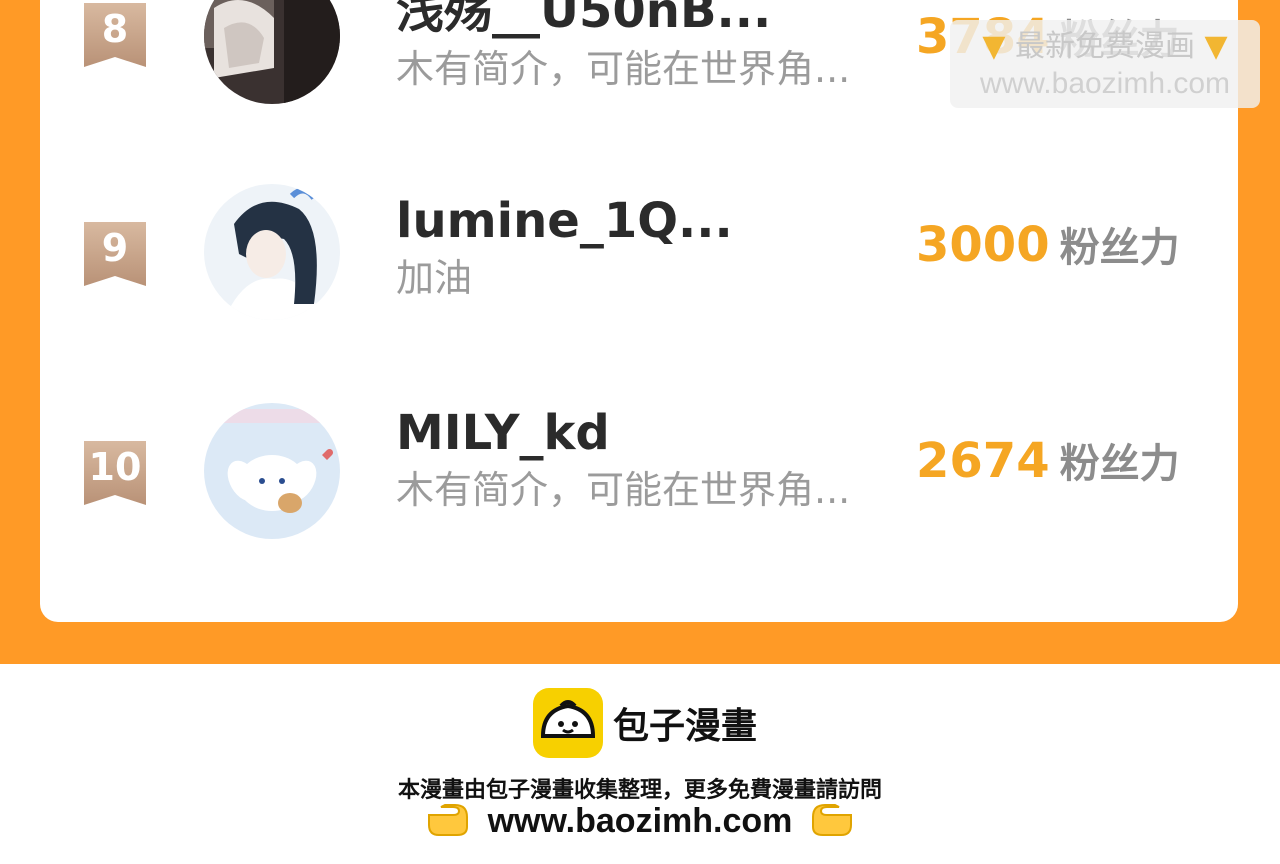 Image resolution: width=1280 pixels, height=864 pixels. Describe the element at coordinates (1105, 46) in the screenshot. I see `watermark-line1: 最新免费漫画` at that location.